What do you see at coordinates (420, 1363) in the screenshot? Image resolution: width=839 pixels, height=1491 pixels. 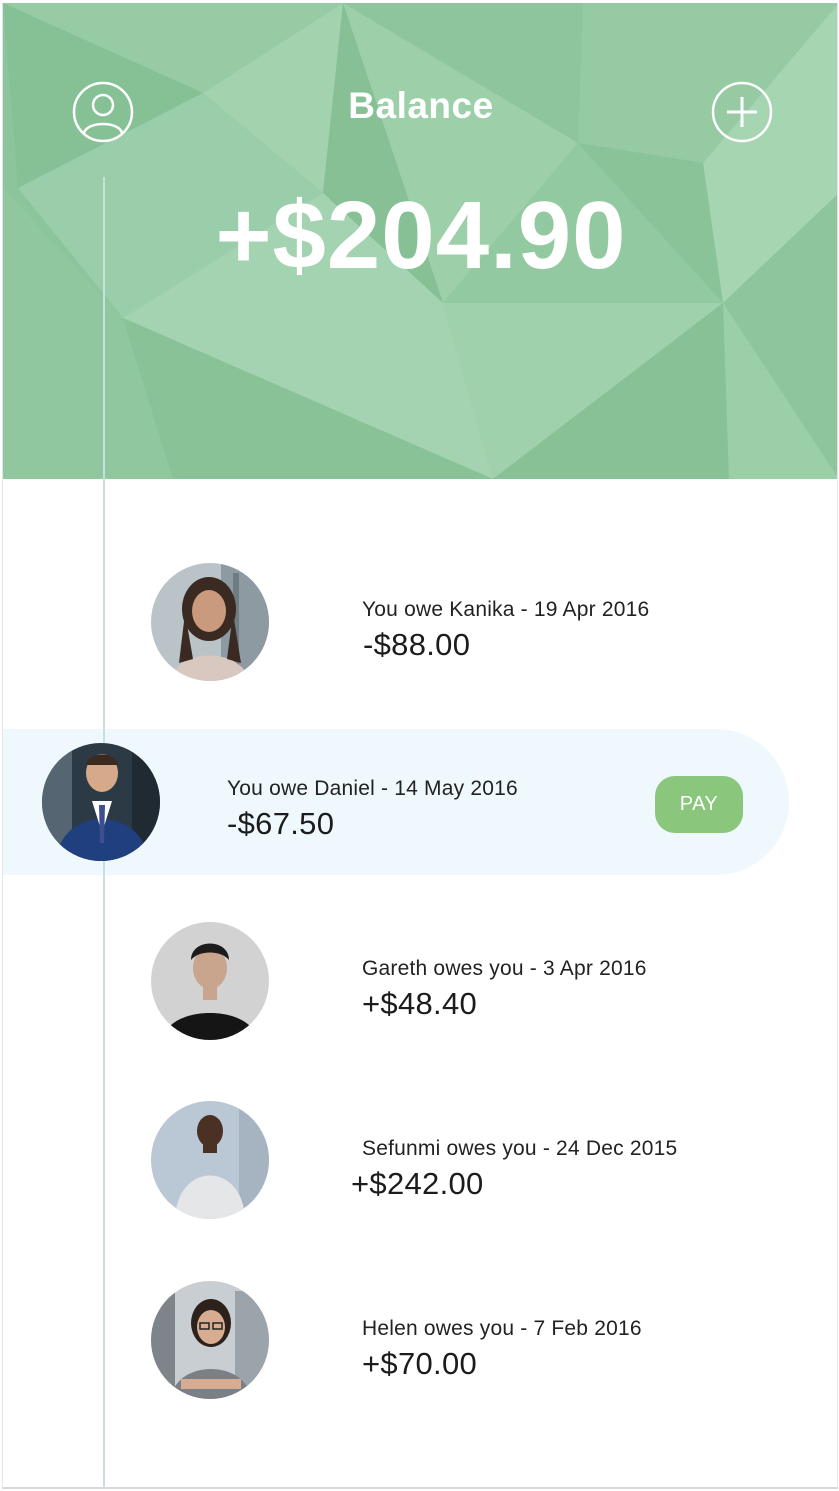 I see `transaction-amount: +$70.00` at bounding box center [420, 1363].